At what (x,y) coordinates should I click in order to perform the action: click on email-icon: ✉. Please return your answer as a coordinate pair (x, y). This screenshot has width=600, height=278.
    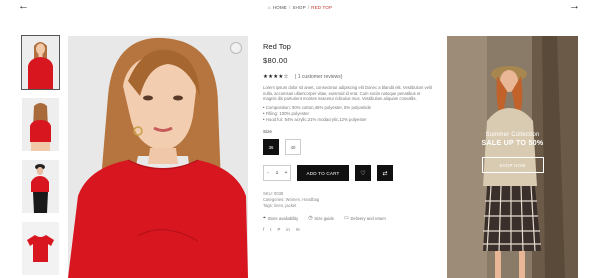
    Looking at the image, I should click on (298, 230).